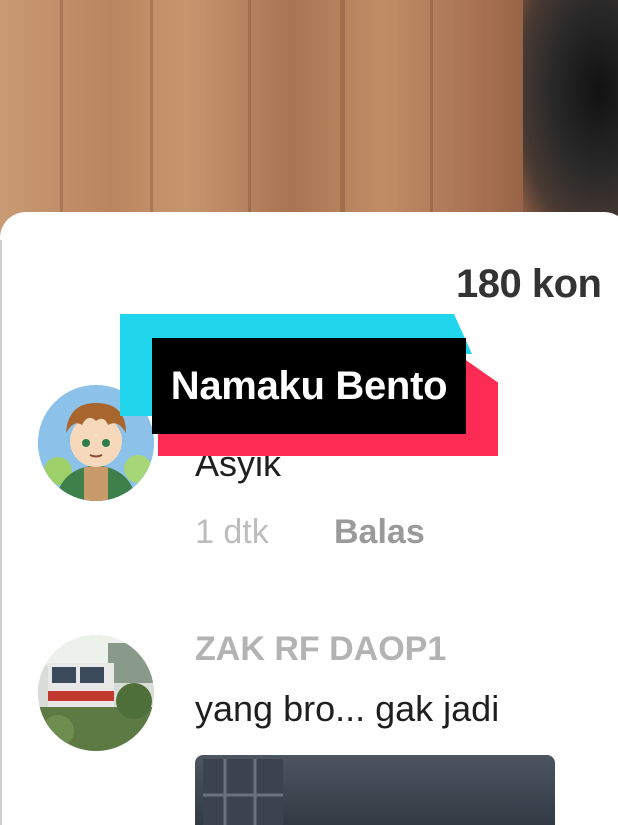 The width and height of the screenshot is (618, 825). I want to click on train-photo-avatar-icon, so click(96, 693).